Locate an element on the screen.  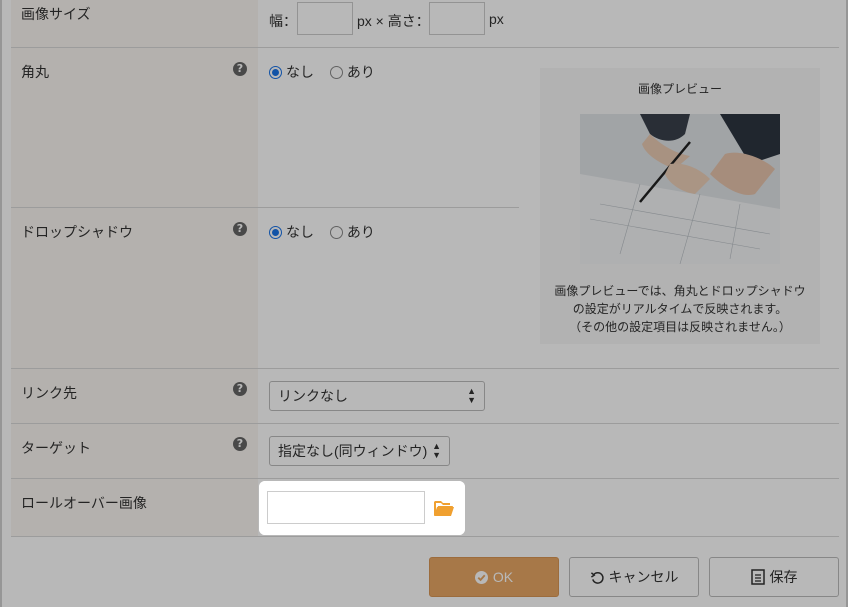
rollover-image-field is located at coordinates (362, 508).